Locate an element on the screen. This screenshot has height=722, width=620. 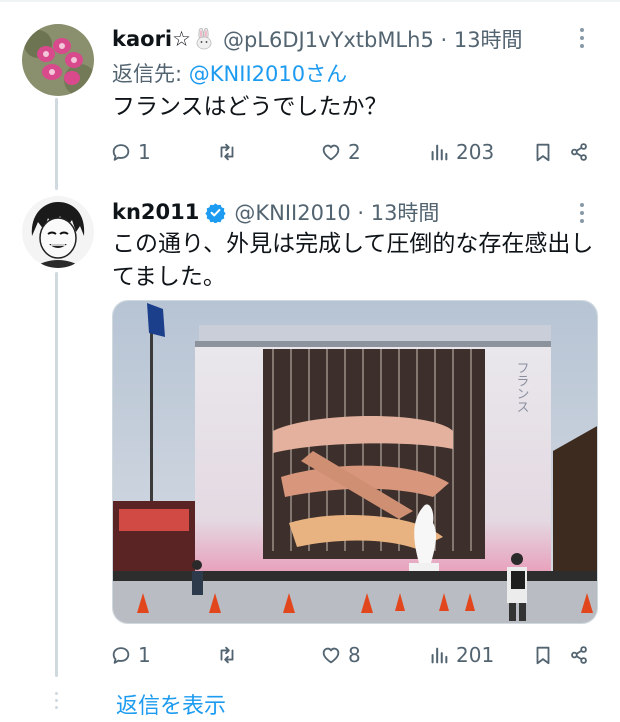
tweet-text: この通り、外見は完成して圧倒的な存在感出し てました。 is located at coordinates (352, 261).